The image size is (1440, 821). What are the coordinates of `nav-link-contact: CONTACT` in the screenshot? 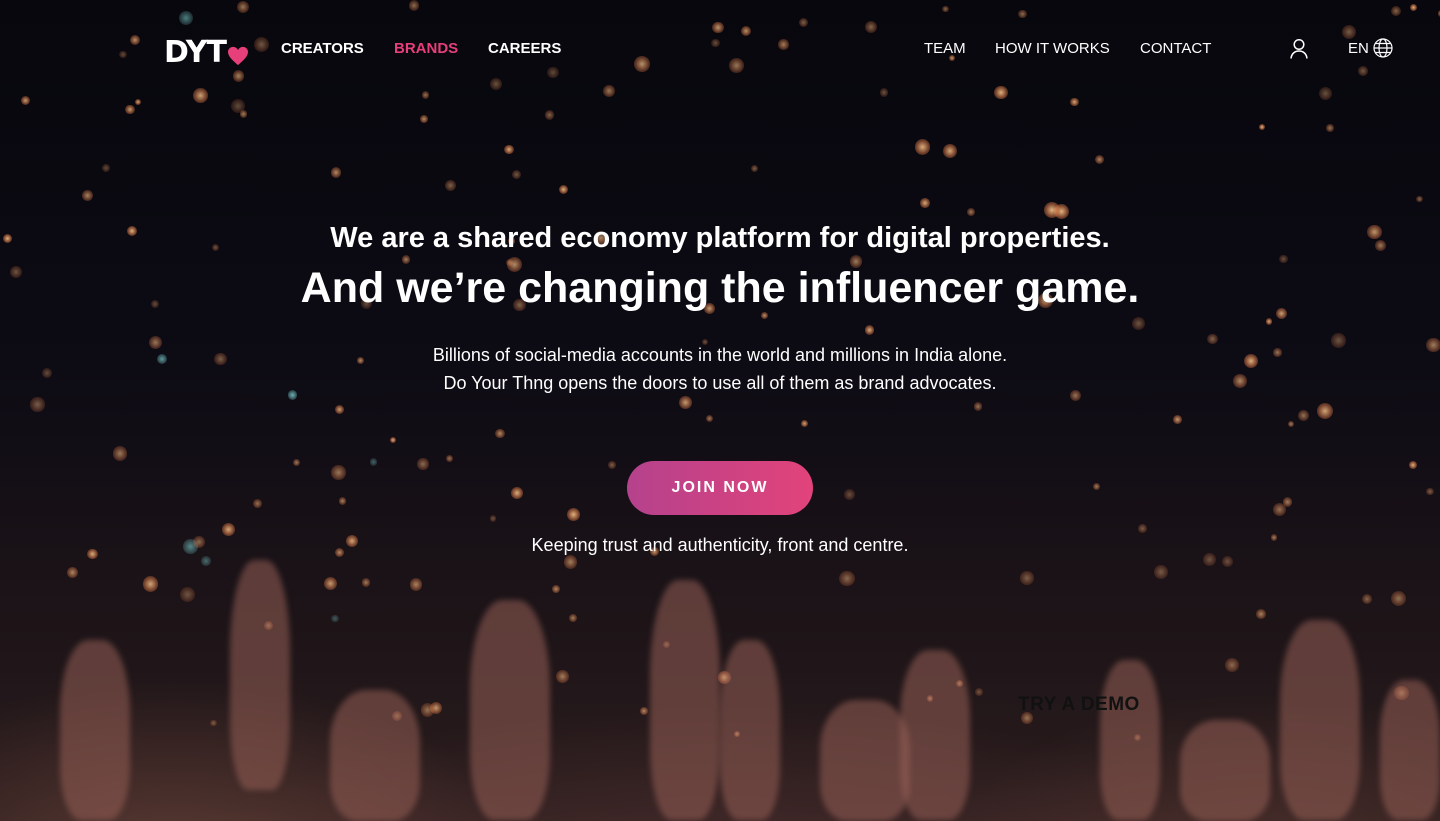 It's located at (1175, 48).